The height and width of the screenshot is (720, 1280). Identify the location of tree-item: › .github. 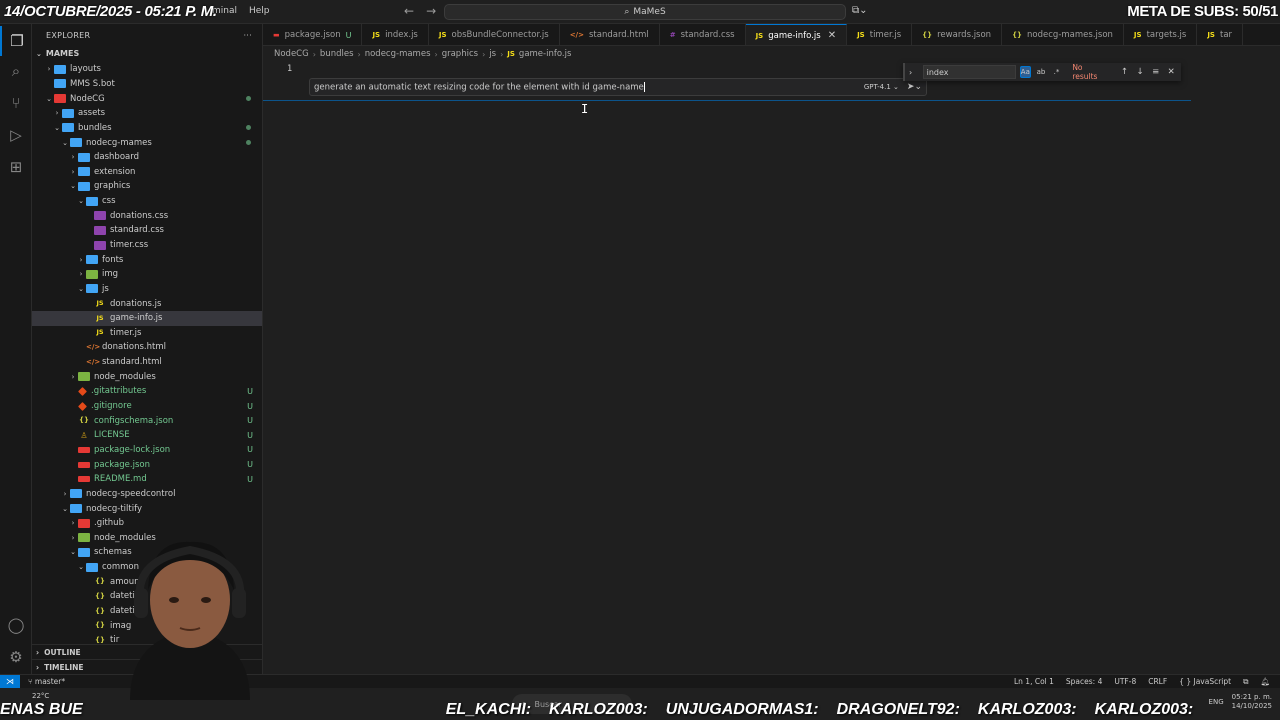
(147, 523).